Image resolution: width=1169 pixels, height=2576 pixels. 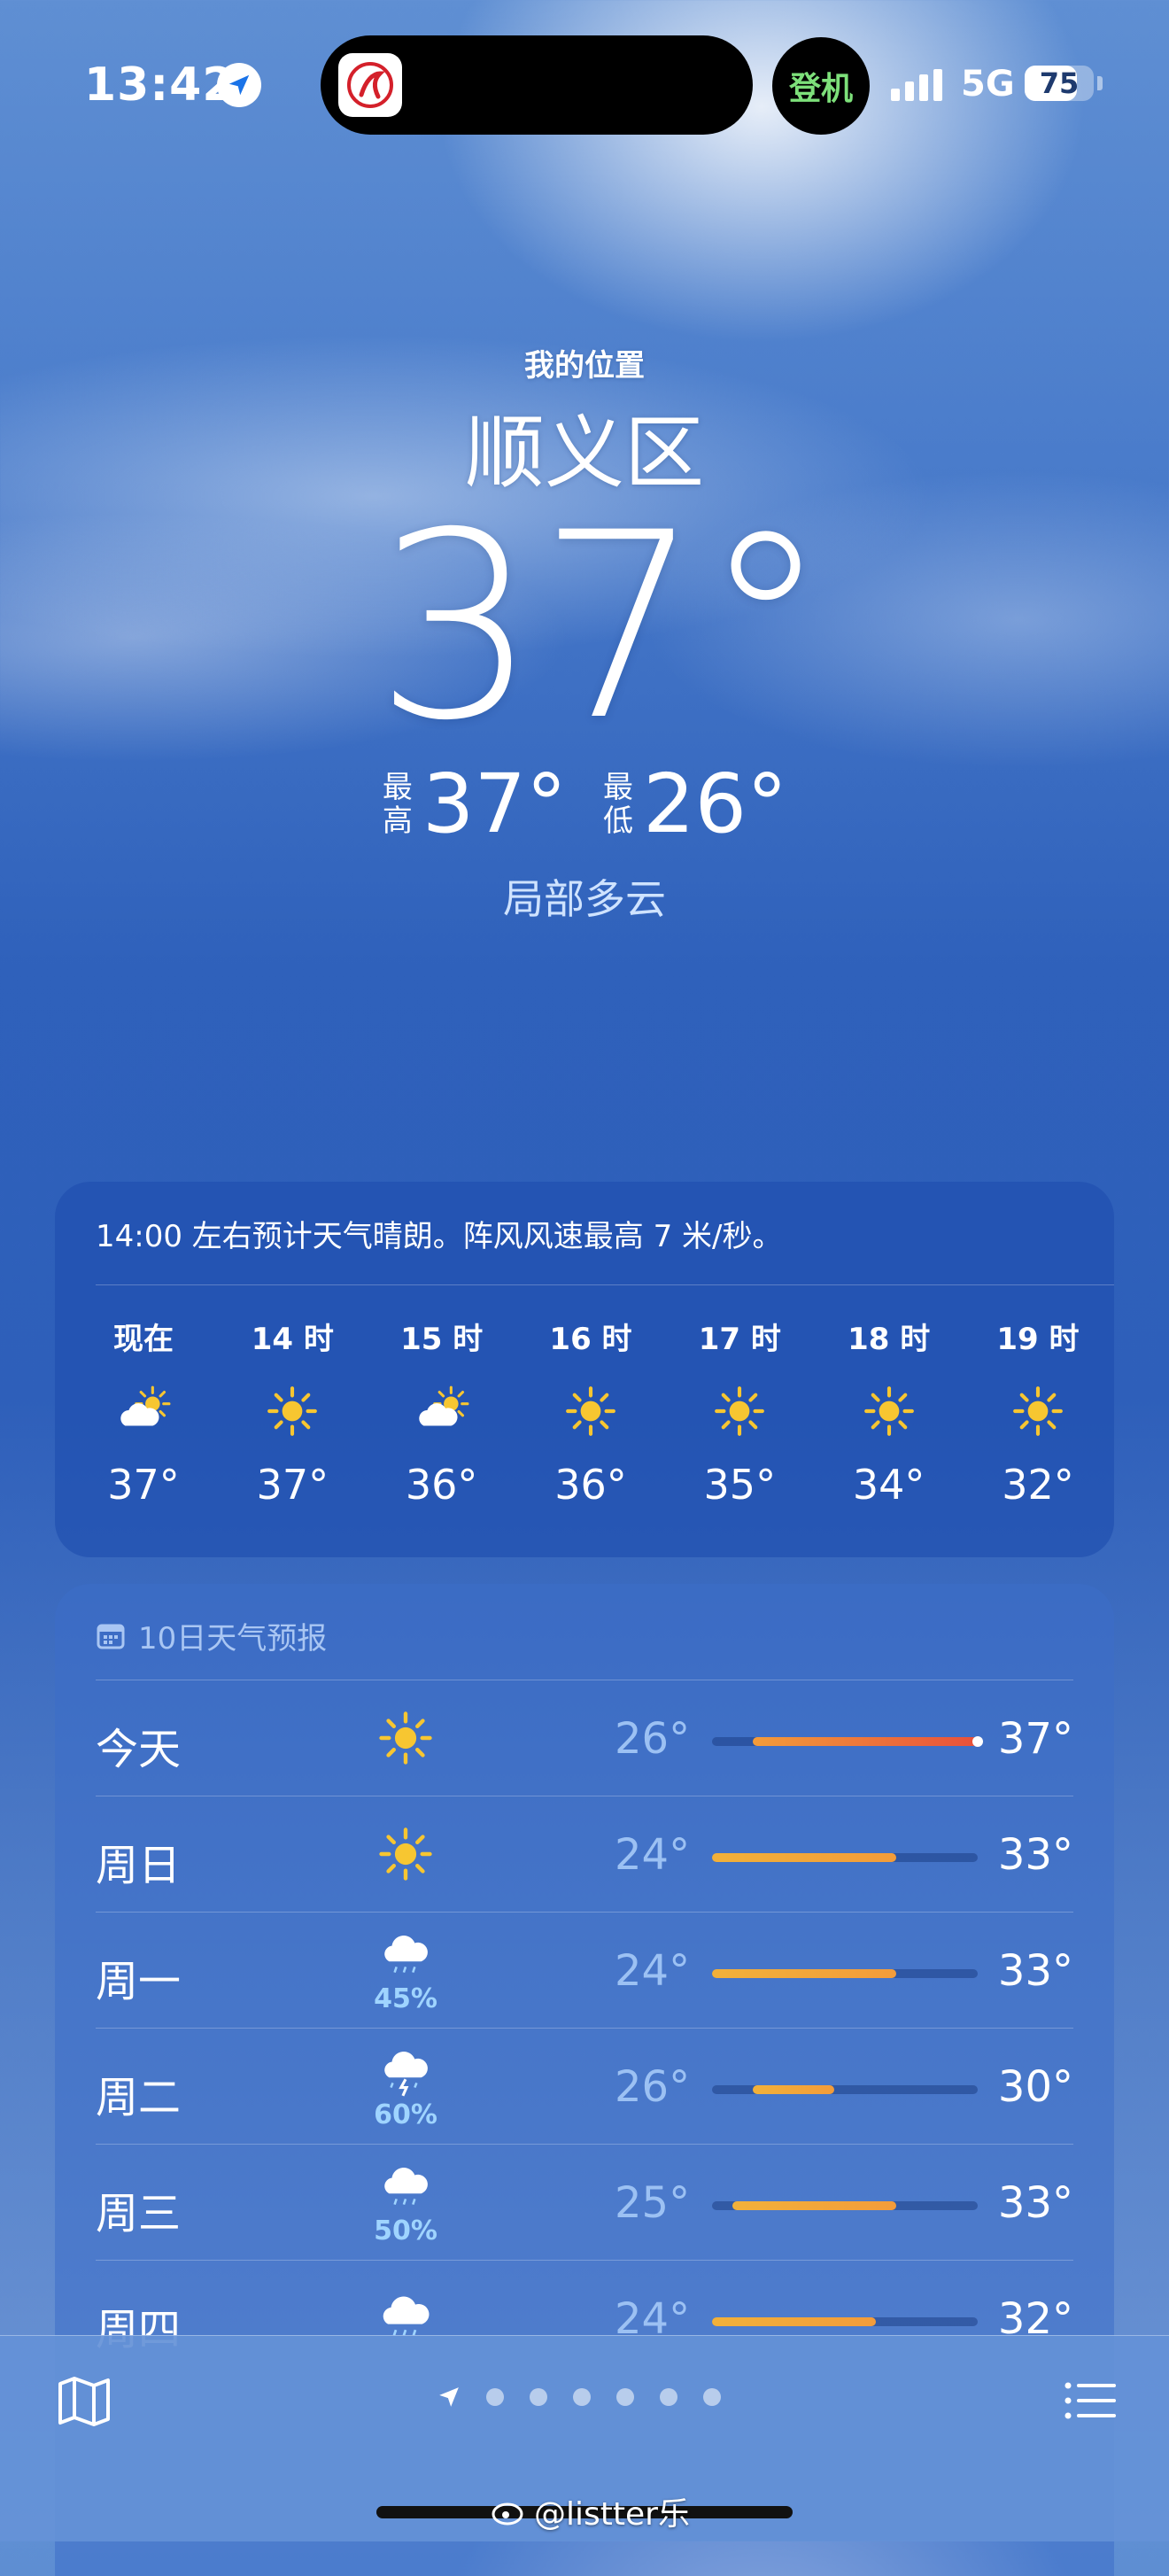 What do you see at coordinates (397, 804) in the screenshot?
I see `high-label: 最高` at bounding box center [397, 804].